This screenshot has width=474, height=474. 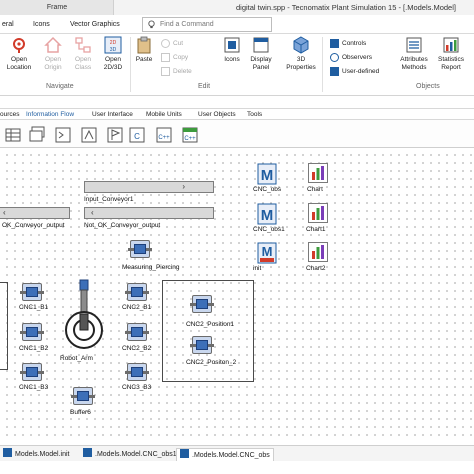 What do you see at coordinates (130, 64) in the screenshot?
I see `ribbon-separator` at bounding box center [130, 64].